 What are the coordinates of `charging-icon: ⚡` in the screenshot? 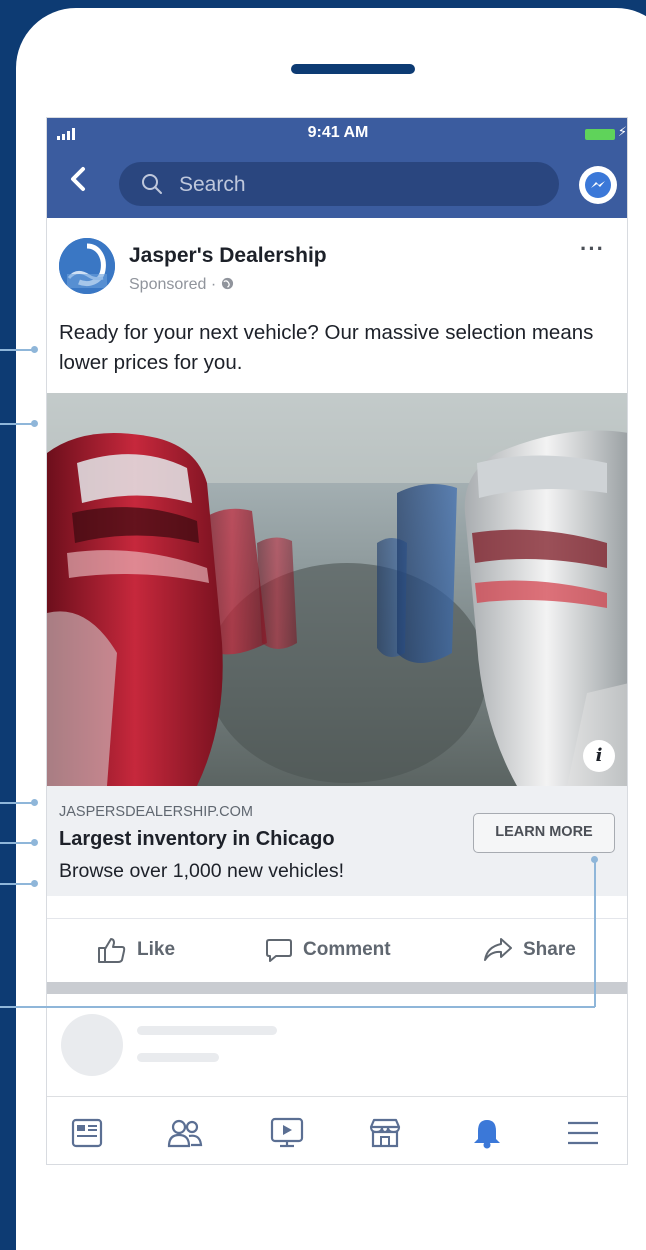 It's located at (622, 131).